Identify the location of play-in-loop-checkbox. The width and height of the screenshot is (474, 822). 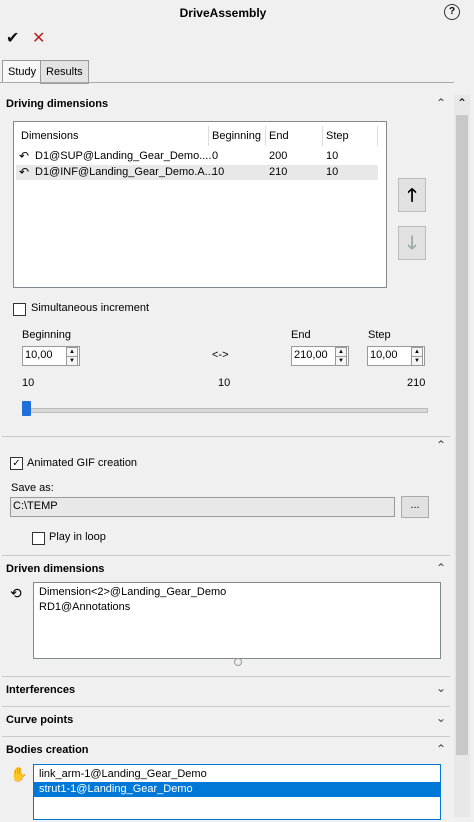
(38, 538).